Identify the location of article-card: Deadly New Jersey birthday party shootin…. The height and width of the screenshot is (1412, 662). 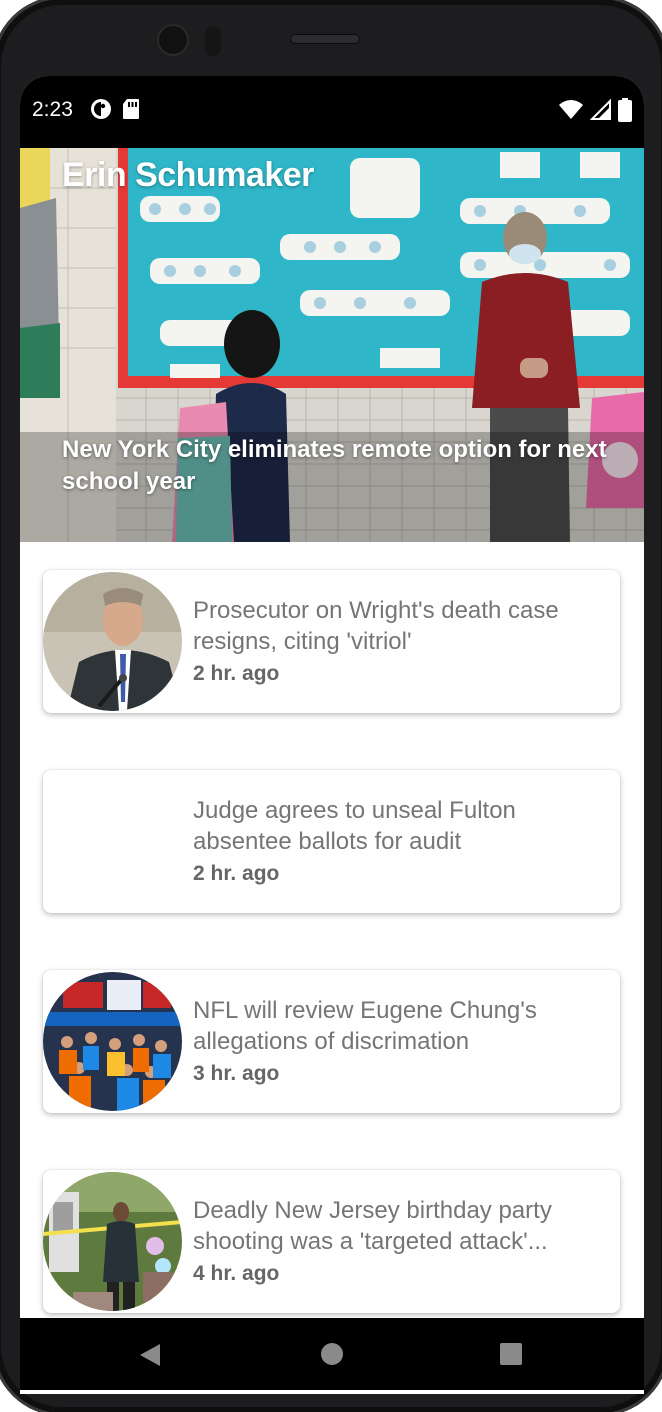
(331, 1241).